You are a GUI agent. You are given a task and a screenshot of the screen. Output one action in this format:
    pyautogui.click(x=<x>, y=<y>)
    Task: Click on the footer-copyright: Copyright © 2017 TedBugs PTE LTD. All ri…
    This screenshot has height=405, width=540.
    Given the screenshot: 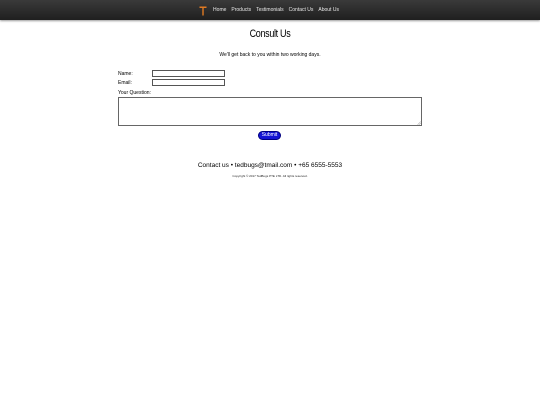 What is the action you would take?
    pyautogui.click(x=270, y=176)
    